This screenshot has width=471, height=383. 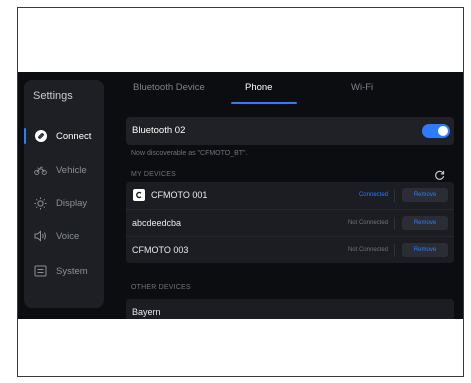 I want to click on sidebar-item-vehicle: Vehicle, so click(x=64, y=170).